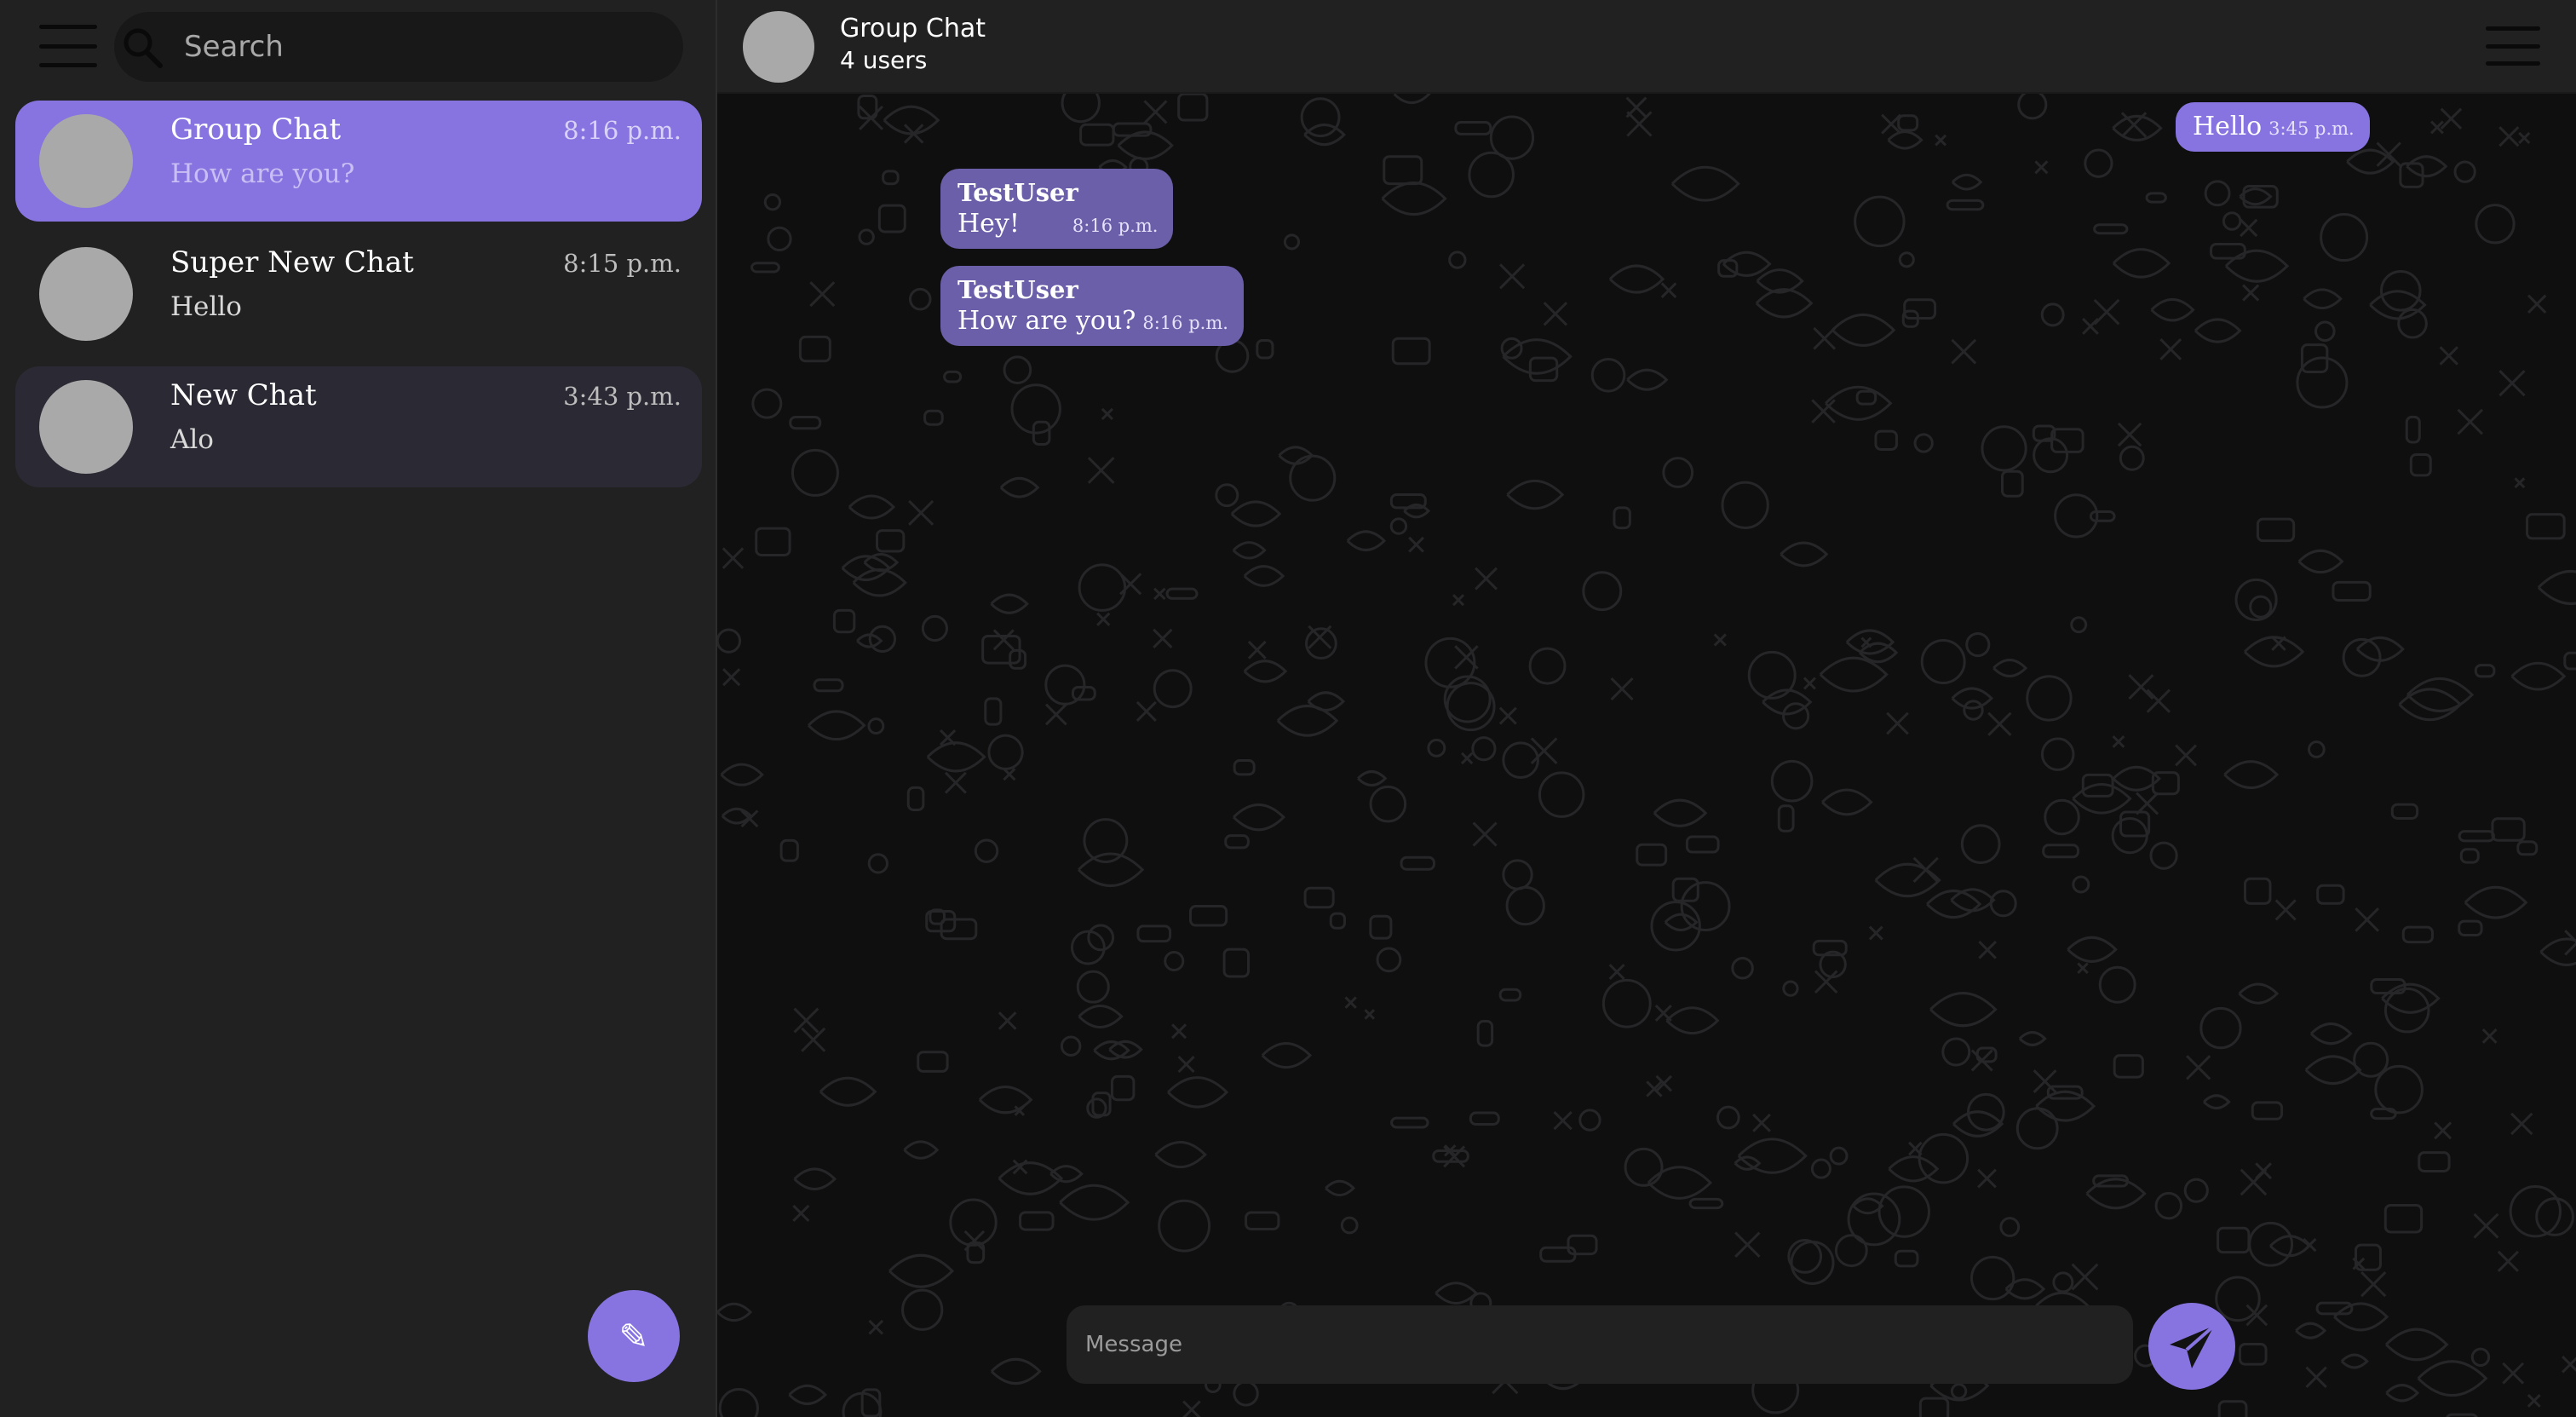 Image resolution: width=2576 pixels, height=1417 pixels. What do you see at coordinates (143, 48) in the screenshot?
I see `search-icon` at bounding box center [143, 48].